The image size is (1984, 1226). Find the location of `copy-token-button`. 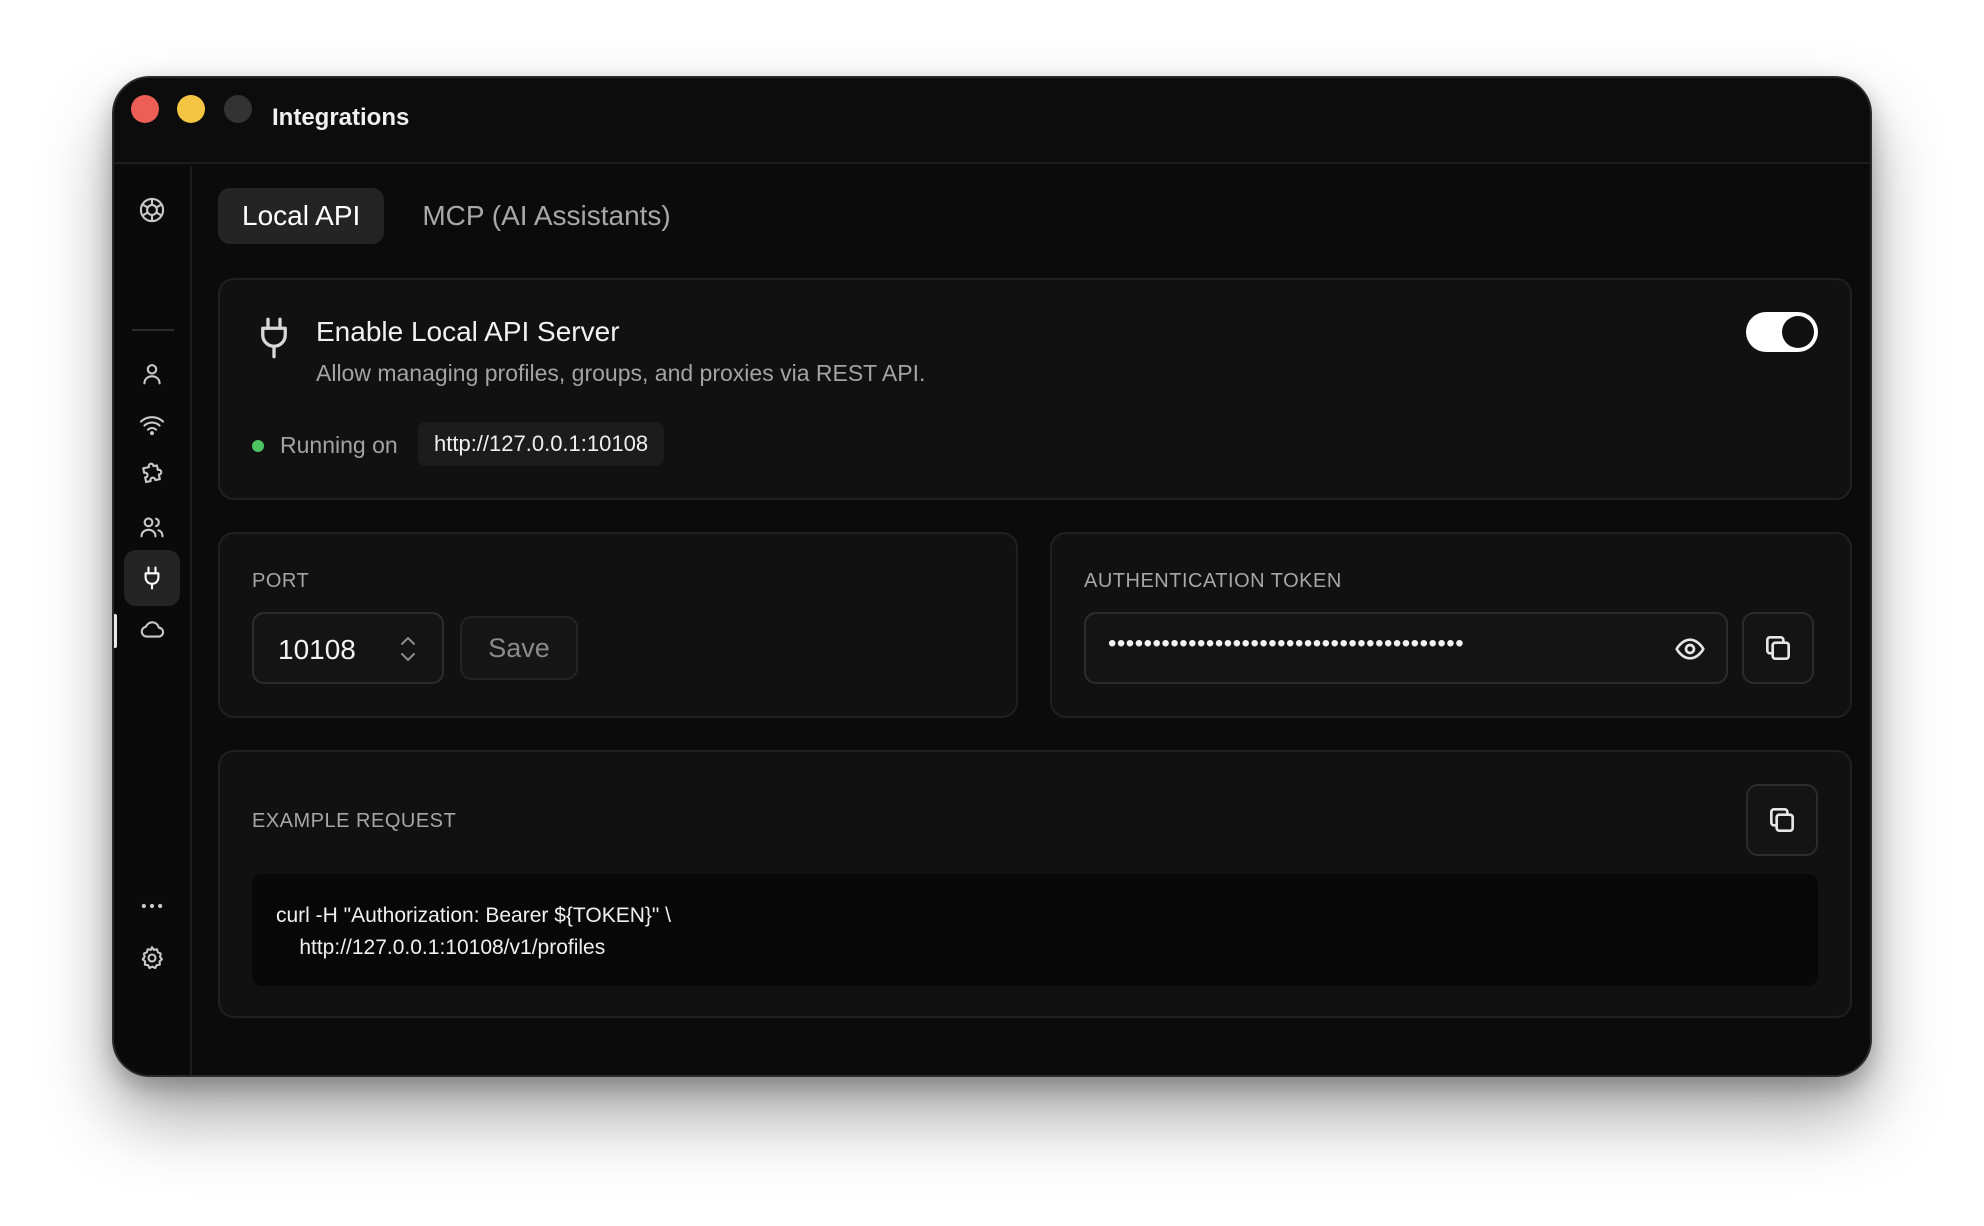

copy-token-button is located at coordinates (1778, 648).